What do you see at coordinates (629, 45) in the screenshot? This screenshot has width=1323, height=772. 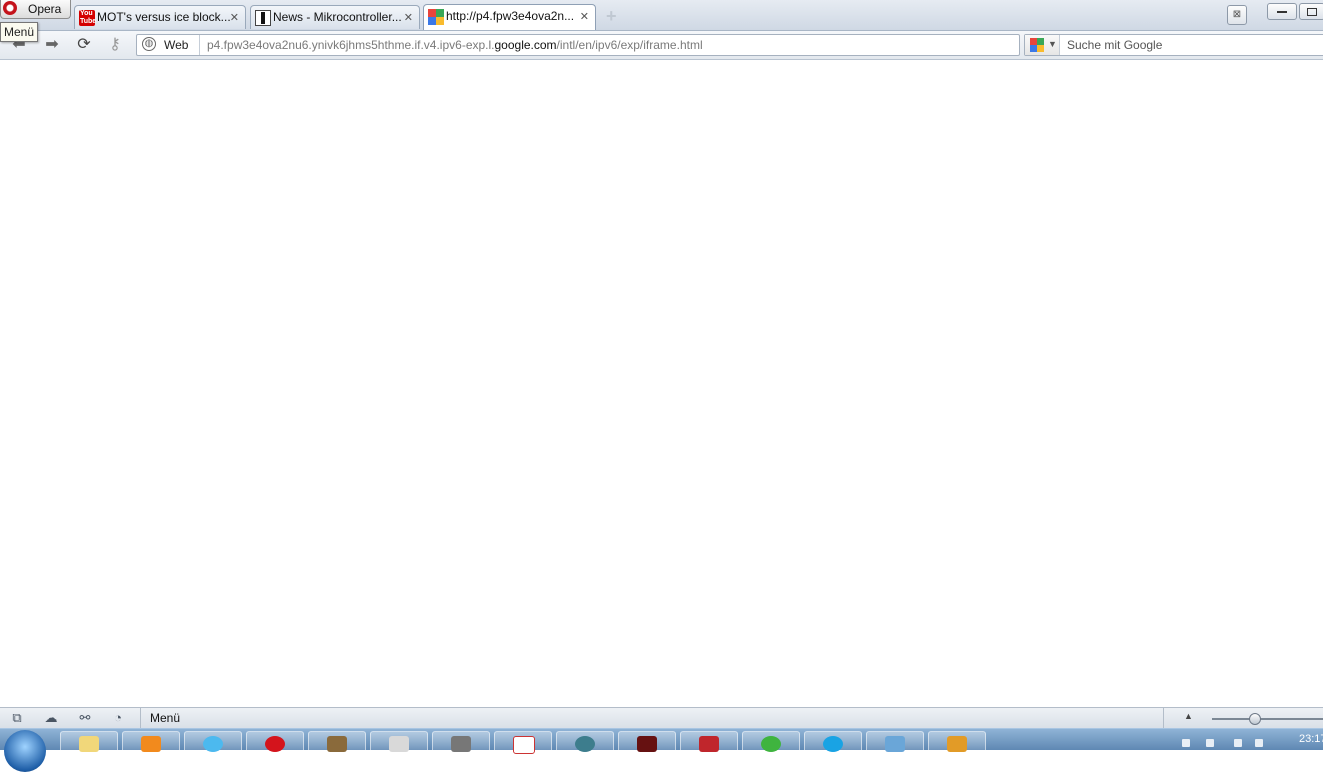 I see `url-suffix: /intl/en/ipv6/exp/iframe.html` at bounding box center [629, 45].